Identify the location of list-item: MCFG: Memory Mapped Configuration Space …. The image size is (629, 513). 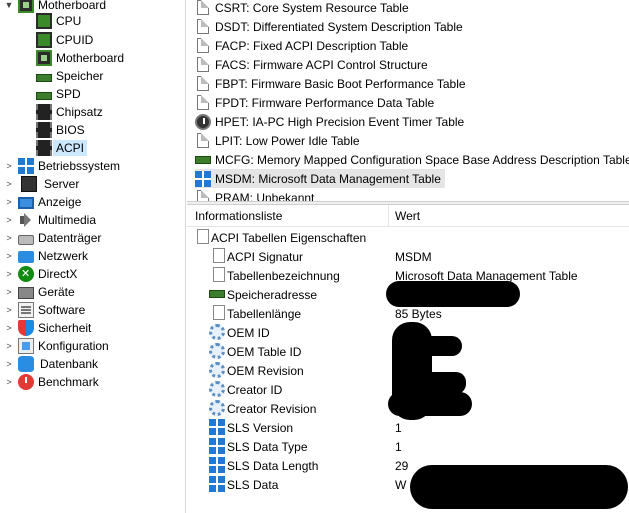
(412, 159).